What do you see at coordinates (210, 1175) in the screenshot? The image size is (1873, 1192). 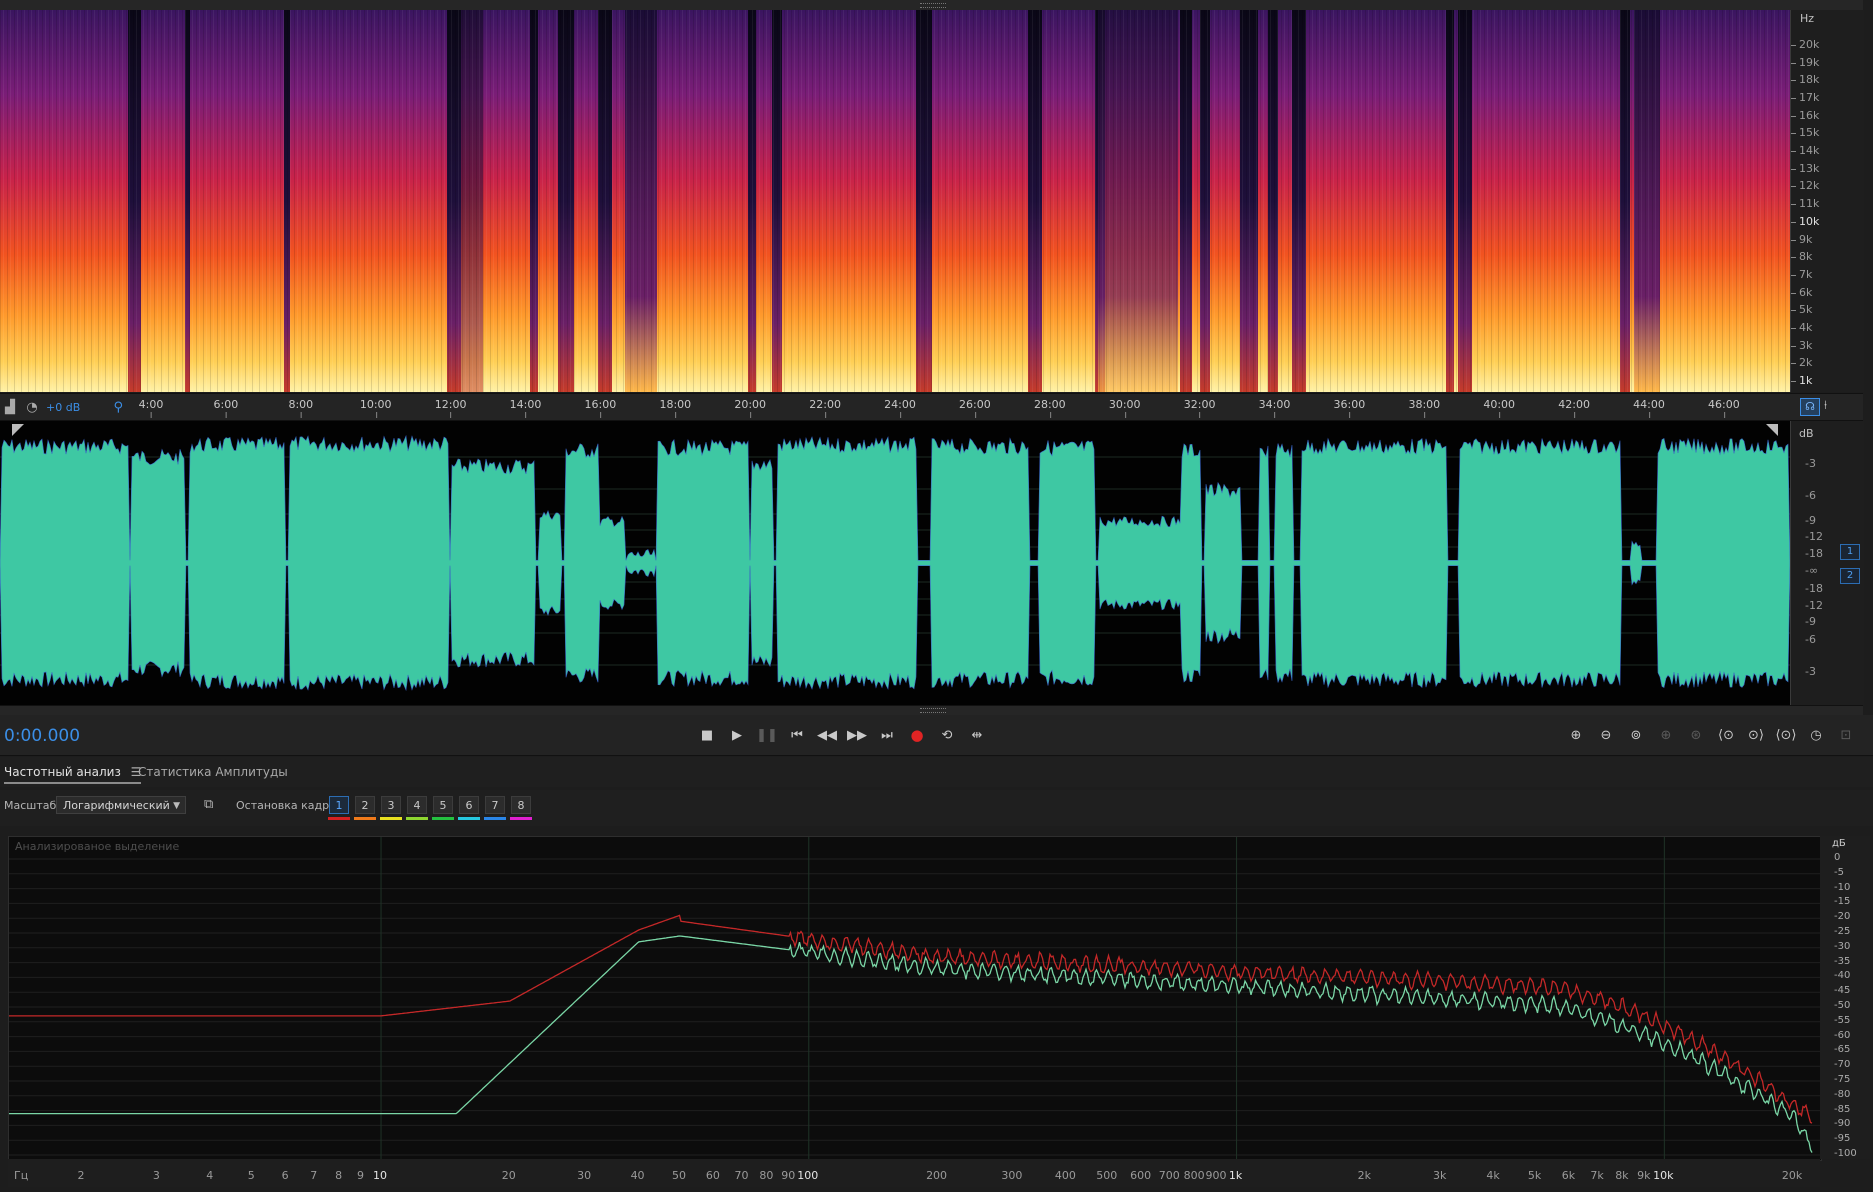 I see `frequency-hz-tick: 4` at bounding box center [210, 1175].